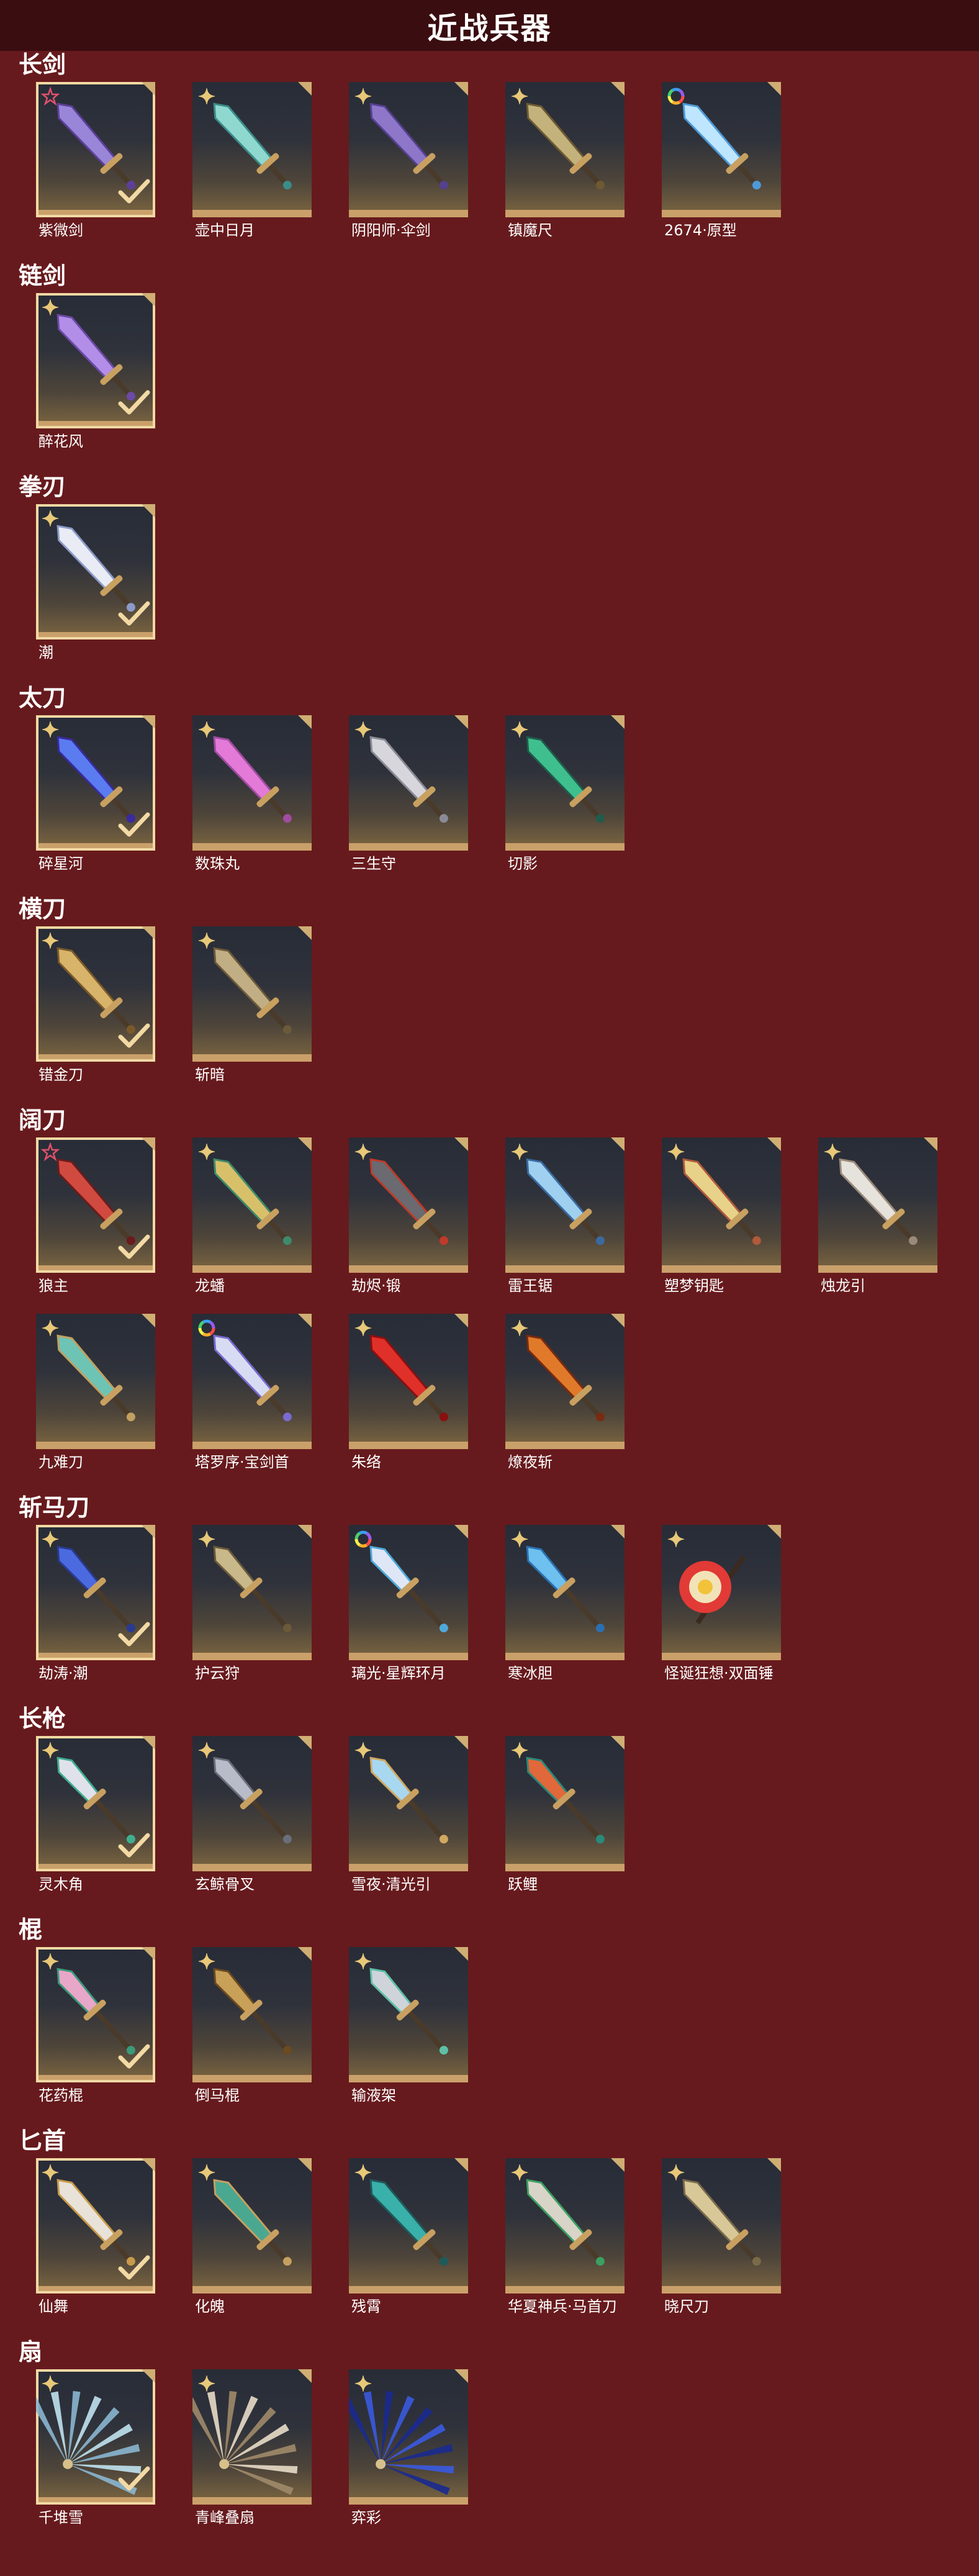 This screenshot has height=2576, width=979. I want to click on weapon-card: 醉花风, so click(96, 371).